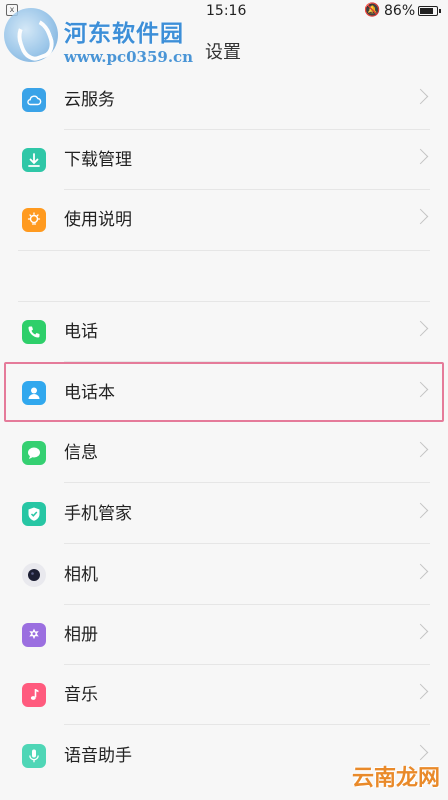 This screenshot has width=448, height=800. Describe the element at coordinates (98, 220) in the screenshot. I see `settings-item-label: 使用说明` at that location.